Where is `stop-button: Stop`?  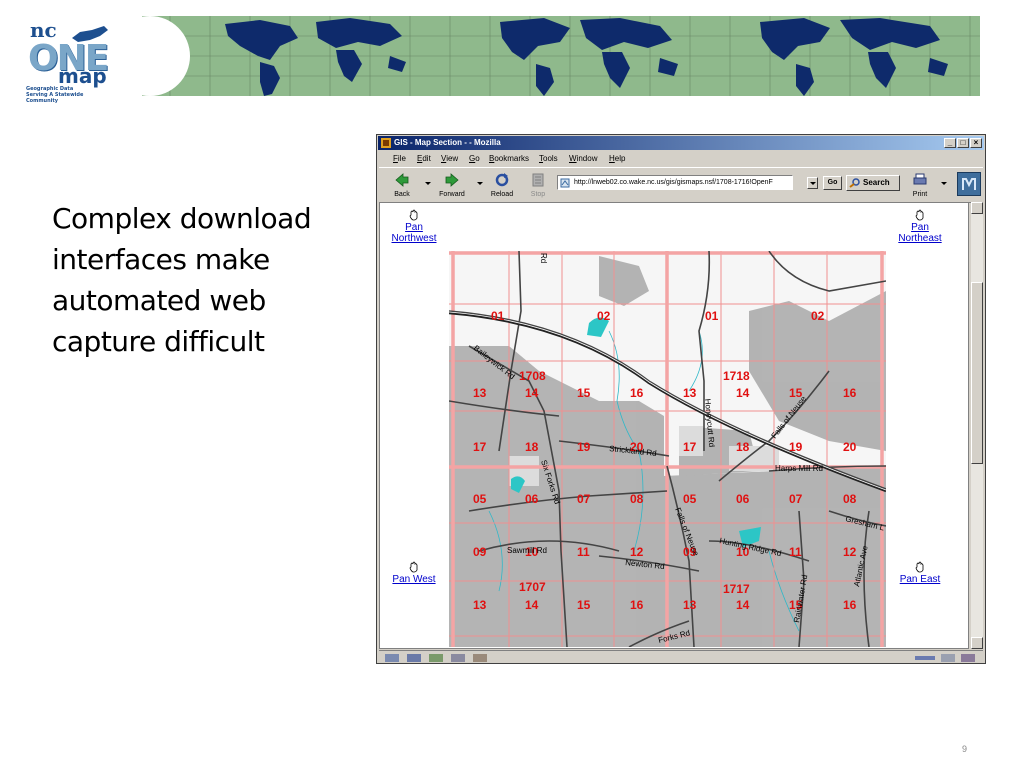
stop-button: Stop is located at coordinates (538, 185).